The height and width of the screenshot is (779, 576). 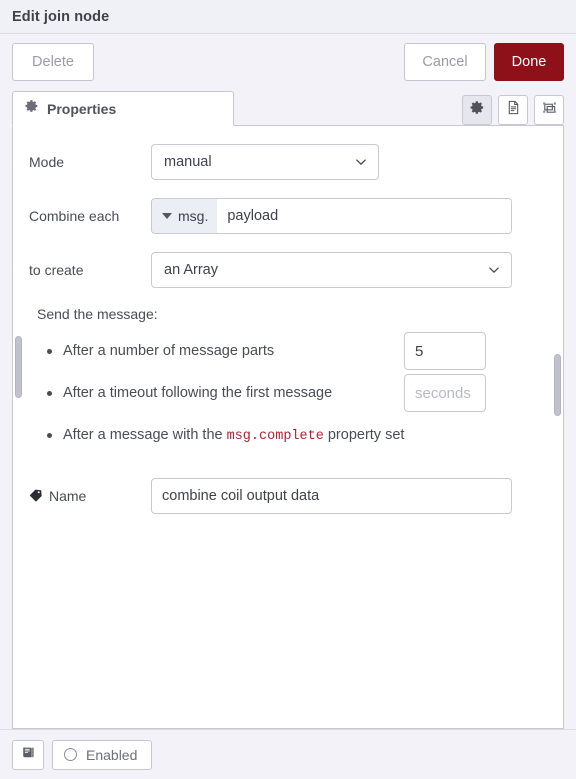 What do you see at coordinates (288, 62) in the screenshot?
I see `dialog-action-bar: Delete Cancel Done` at bounding box center [288, 62].